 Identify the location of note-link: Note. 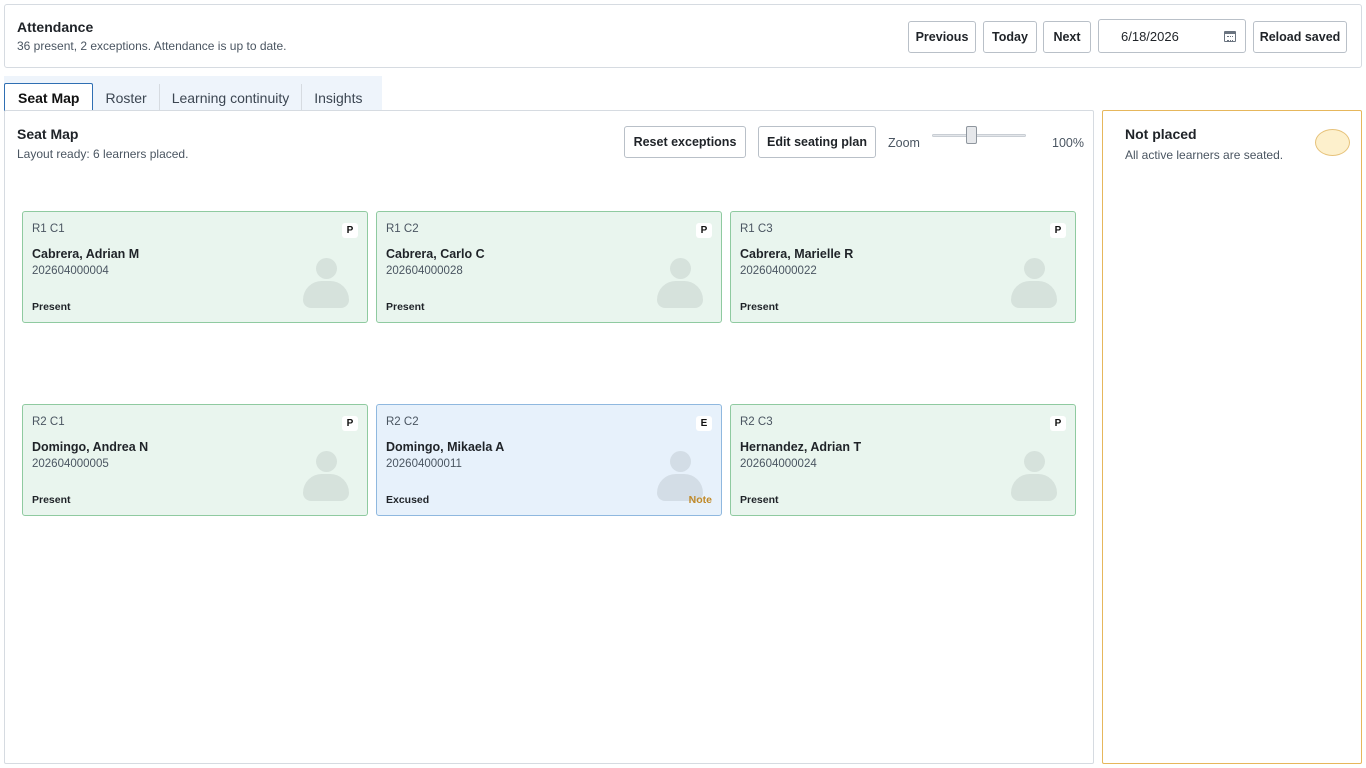
(700, 500).